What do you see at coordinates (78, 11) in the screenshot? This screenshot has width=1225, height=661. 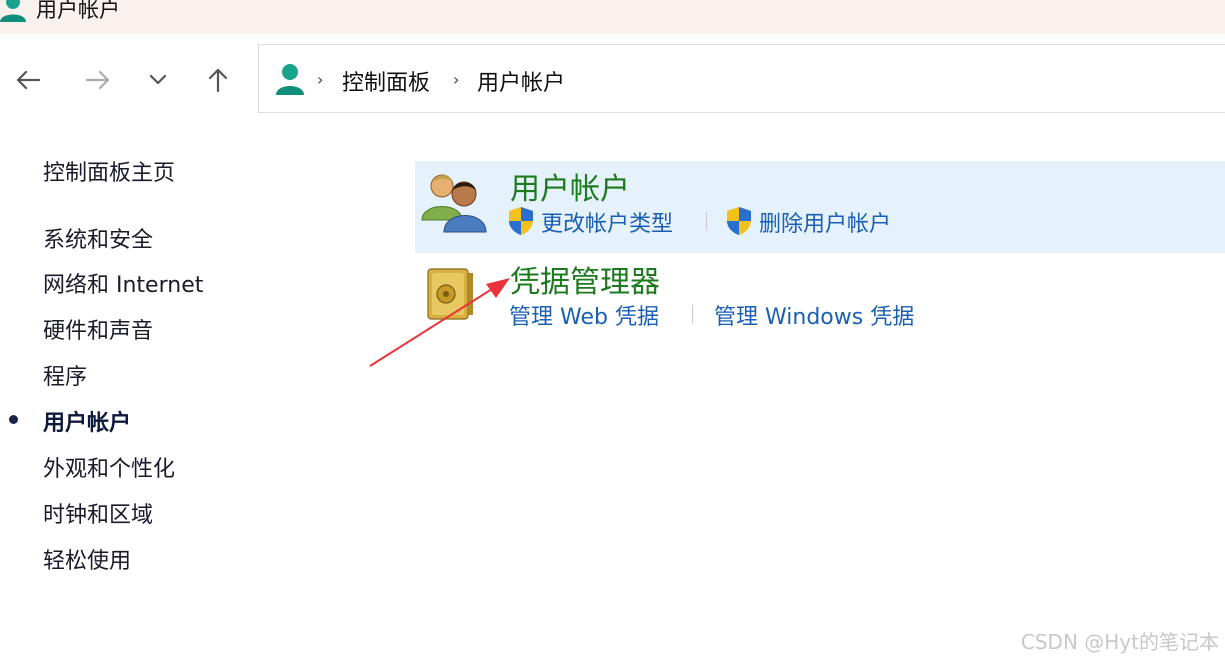 I see `window-title: 用户帐户` at bounding box center [78, 11].